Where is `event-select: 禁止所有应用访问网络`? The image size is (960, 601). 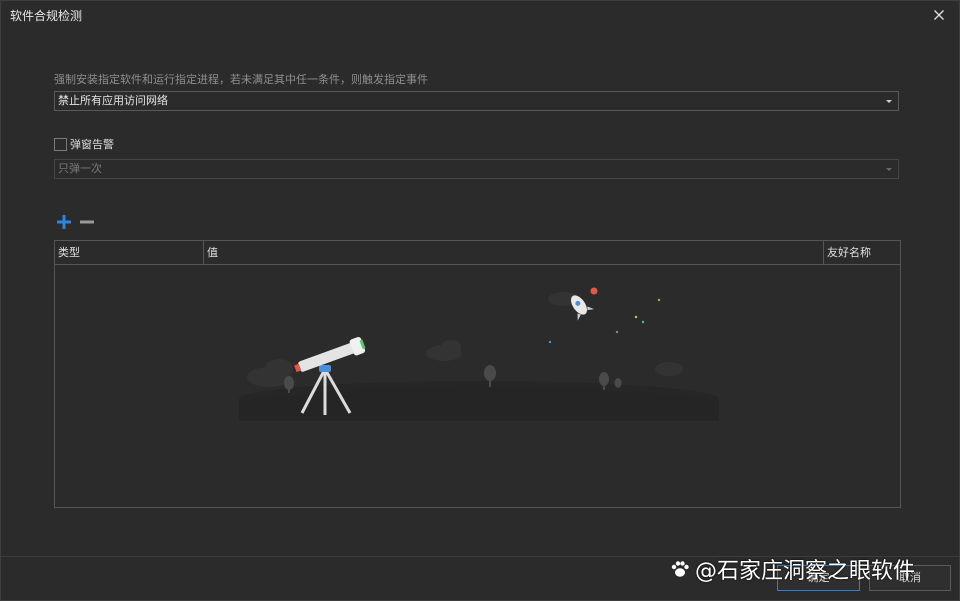 event-select: 禁止所有应用访问网络 is located at coordinates (476, 101).